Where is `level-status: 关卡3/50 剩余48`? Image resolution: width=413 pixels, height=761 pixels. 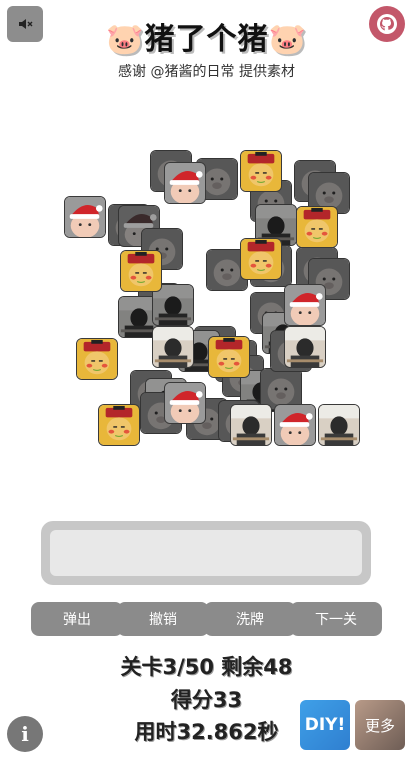
level-status: 关卡3/50 剩余48 is located at coordinates (206, 667).